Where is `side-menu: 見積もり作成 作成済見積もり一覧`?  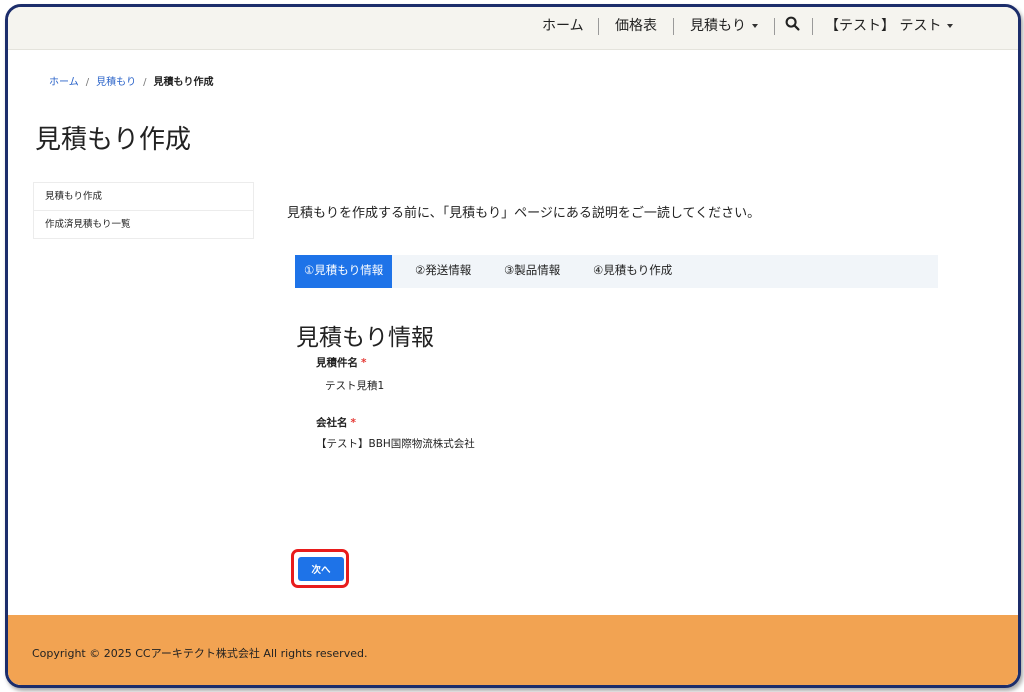
side-menu: 見積もり作成 作成済見積もり一覧 is located at coordinates (143, 210).